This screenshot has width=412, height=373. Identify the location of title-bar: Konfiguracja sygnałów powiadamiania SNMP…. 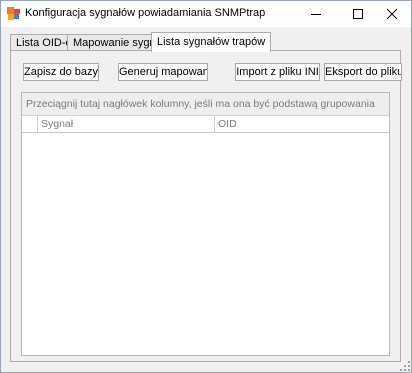
(206, 14).